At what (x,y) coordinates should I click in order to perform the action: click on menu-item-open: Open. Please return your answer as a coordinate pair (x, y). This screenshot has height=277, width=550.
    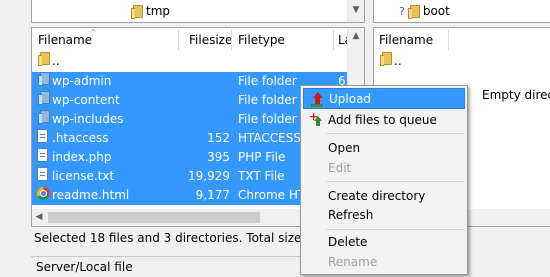
    Looking at the image, I should click on (384, 148).